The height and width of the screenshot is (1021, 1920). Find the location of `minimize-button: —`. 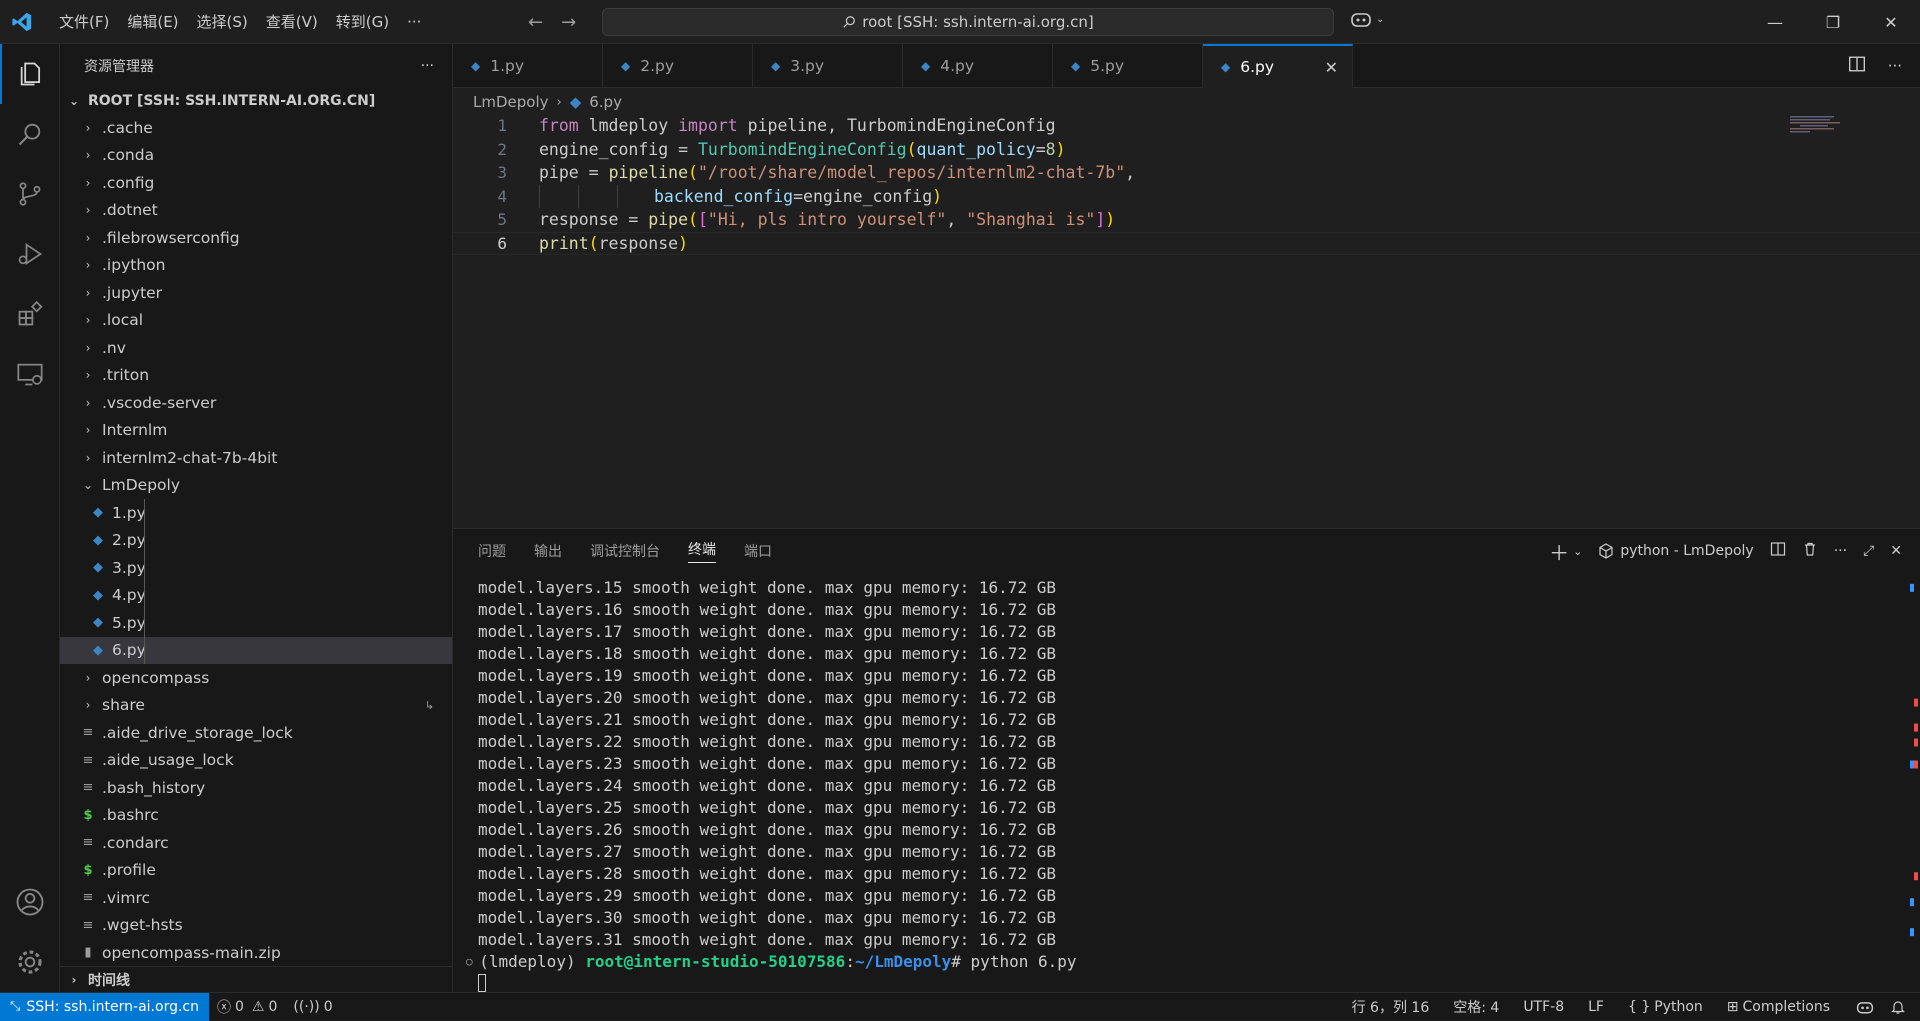

minimize-button: — is located at coordinates (1775, 22).